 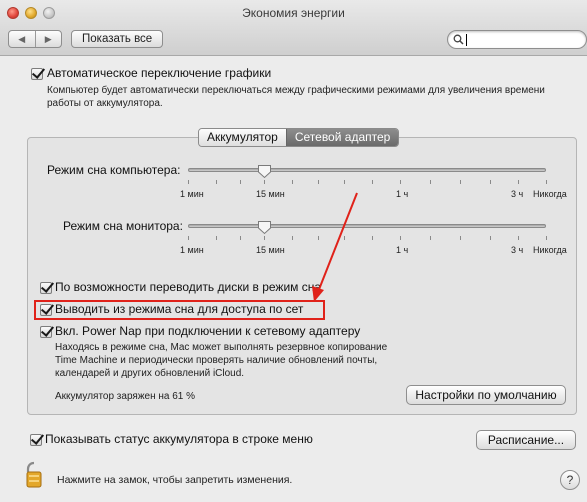 I want to click on disks-sleep-checkbox, so click(x=46, y=288).